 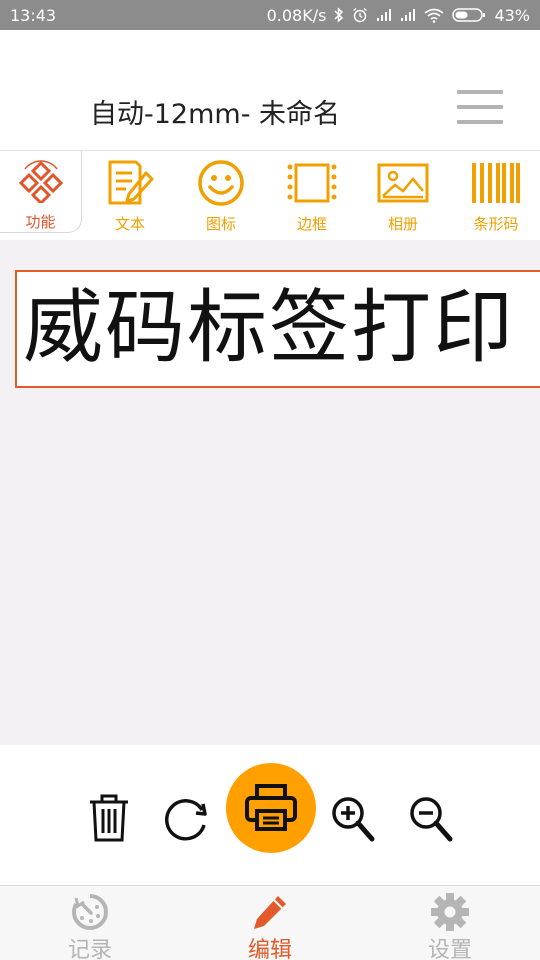 I want to click on page-title: 自动-12mm- 未命名, so click(x=215, y=114).